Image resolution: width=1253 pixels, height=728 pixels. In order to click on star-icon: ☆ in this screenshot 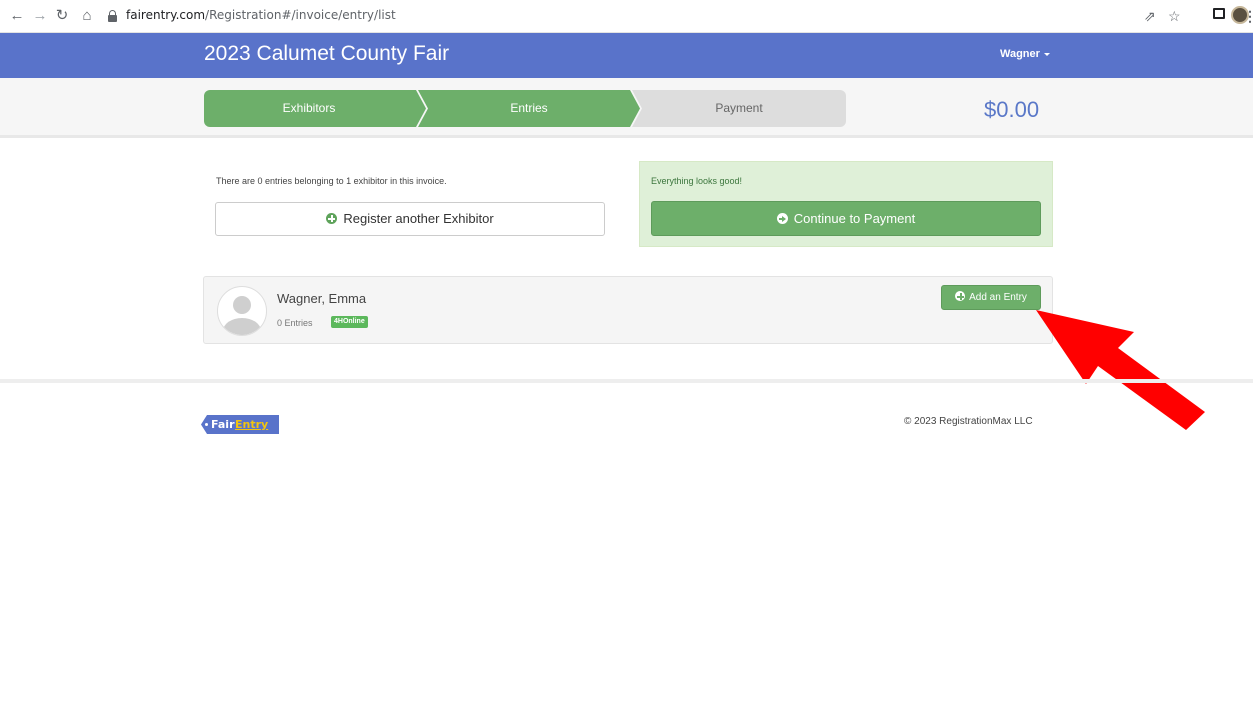, I will do `click(1174, 16)`.